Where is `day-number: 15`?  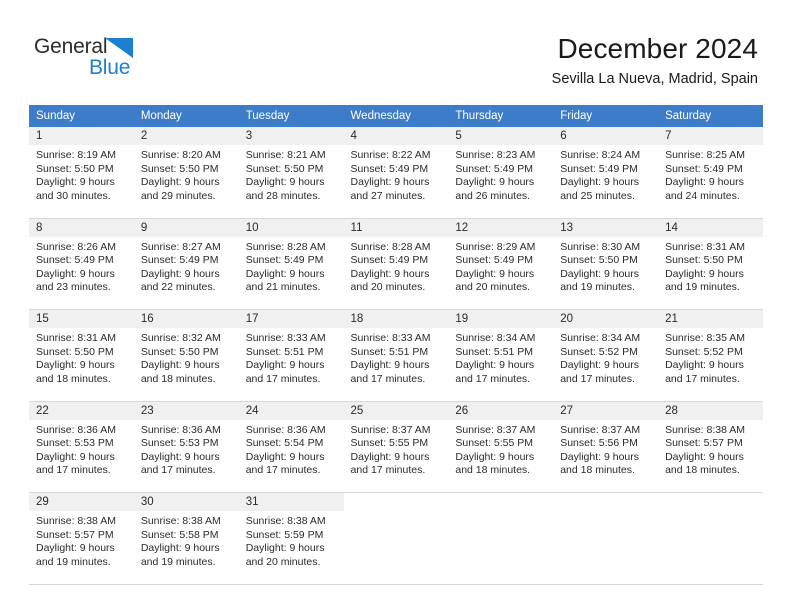
day-number: 15 is located at coordinates (81, 318).